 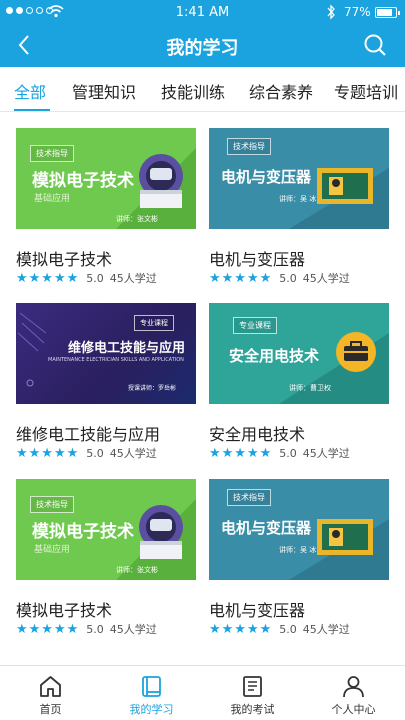 I want to click on tab-management: 管理知识, so click(x=104, y=91).